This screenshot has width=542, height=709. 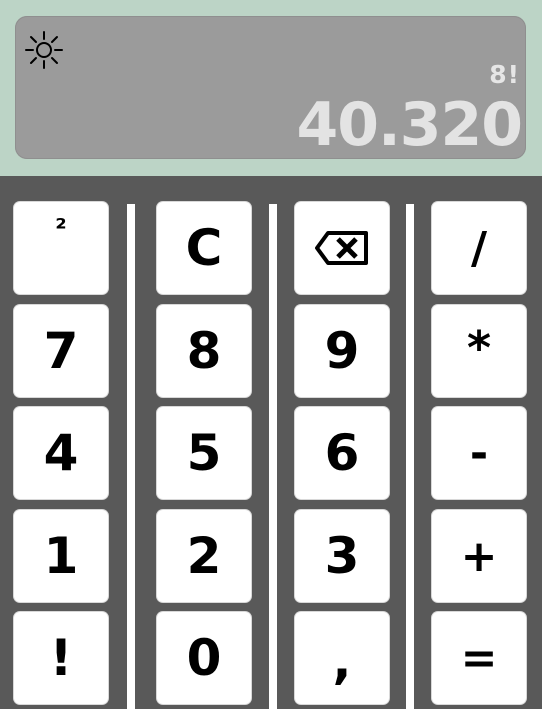 What do you see at coordinates (504, 74) in the screenshot?
I see `expression-text: 8!` at bounding box center [504, 74].